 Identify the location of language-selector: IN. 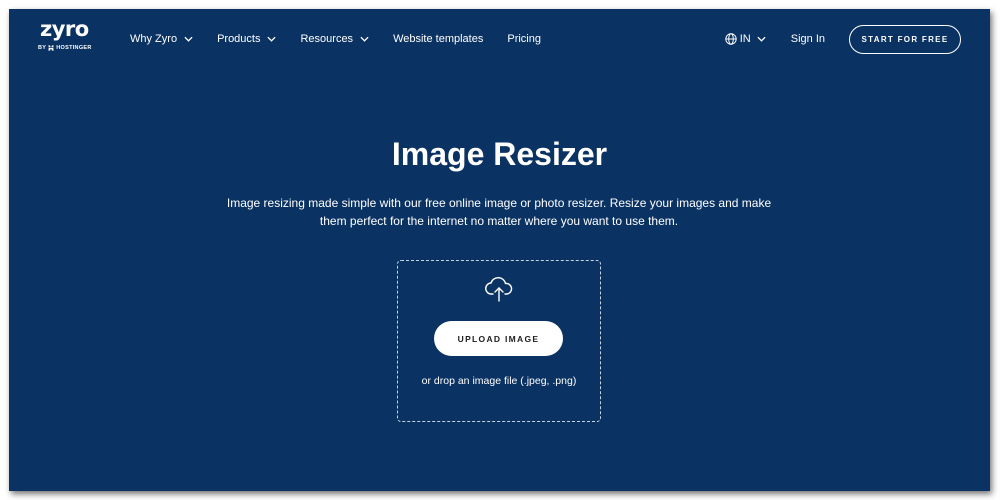
(745, 39).